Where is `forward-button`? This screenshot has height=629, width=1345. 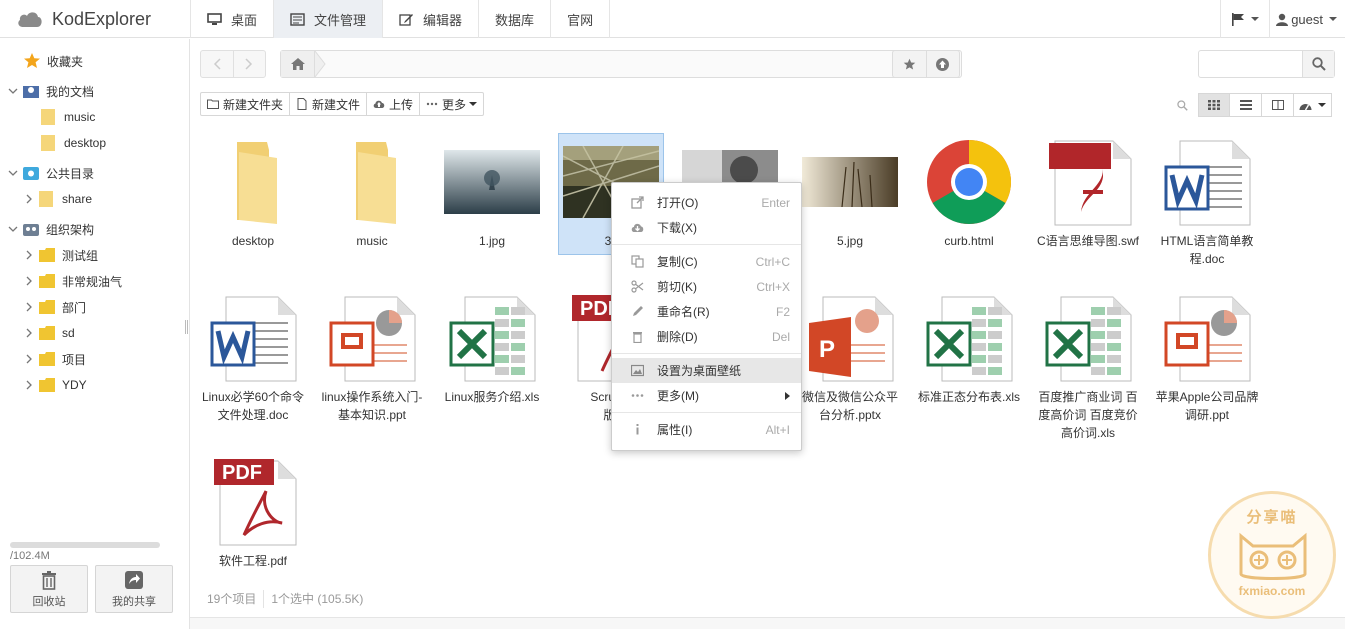 forward-button is located at coordinates (250, 64).